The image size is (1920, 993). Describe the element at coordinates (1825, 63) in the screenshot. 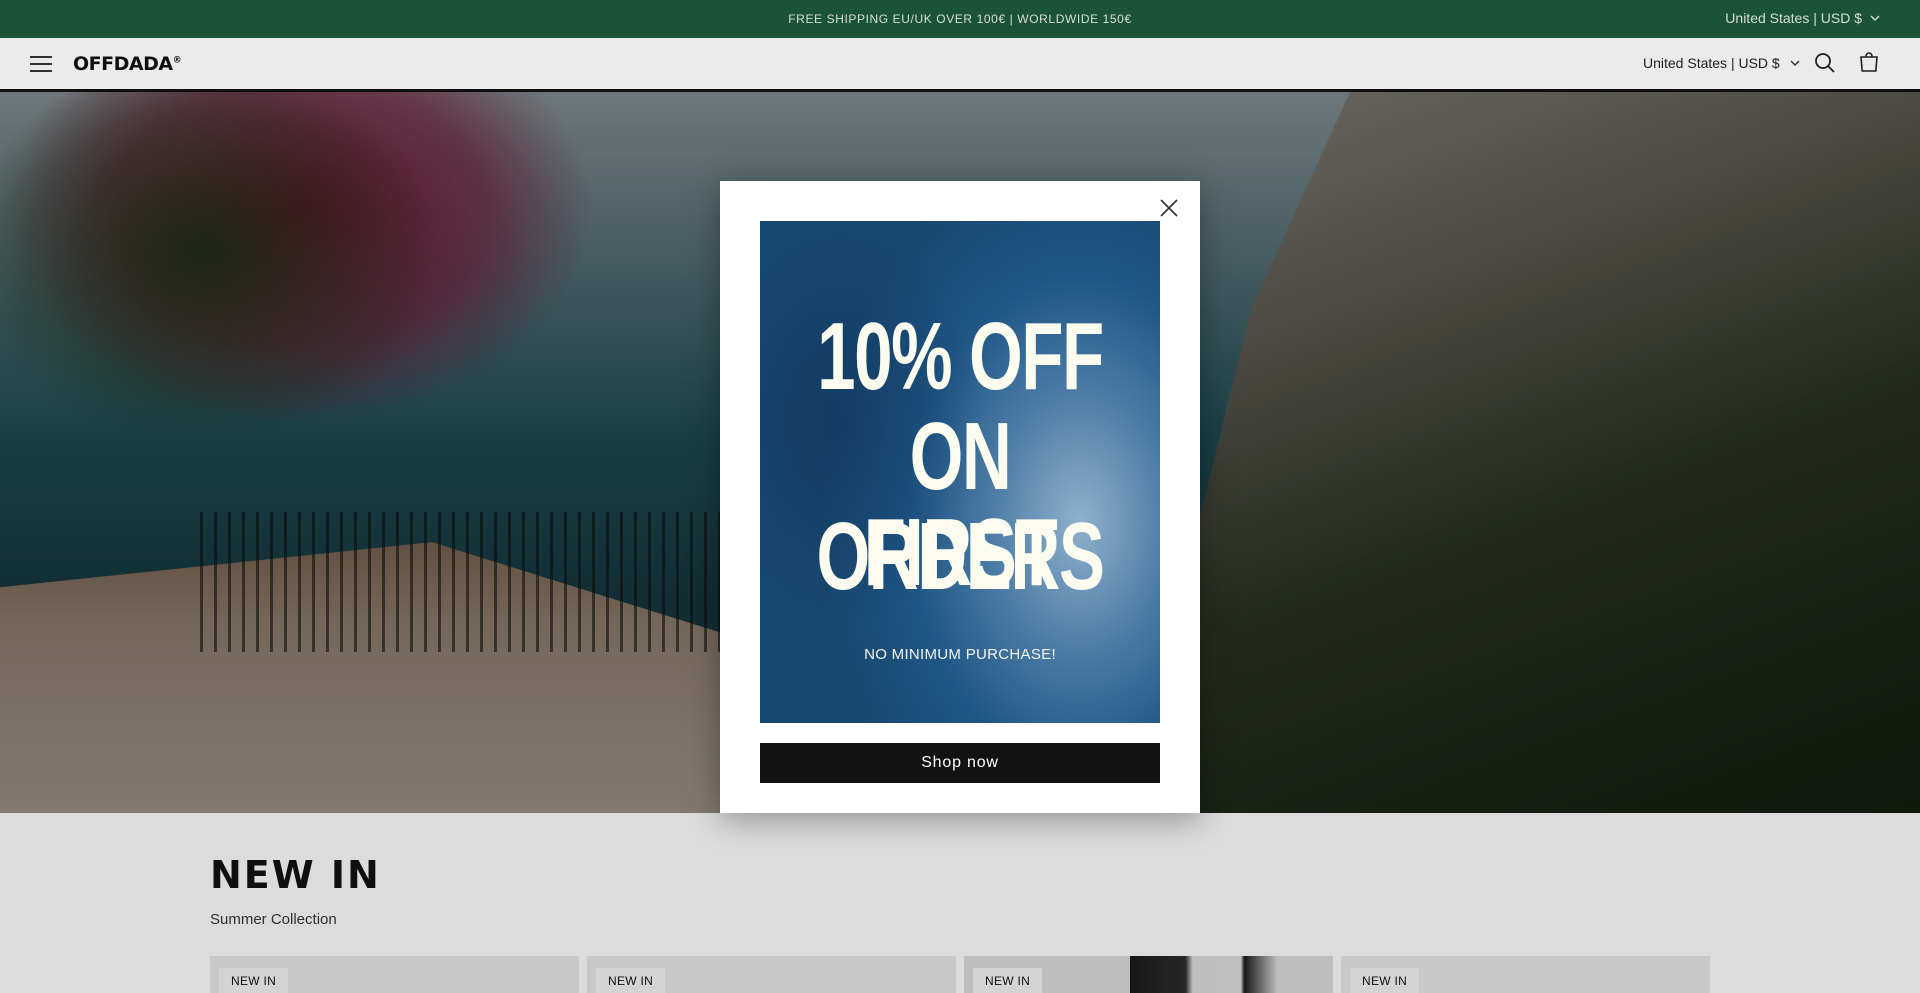

I see `search-icon` at that location.